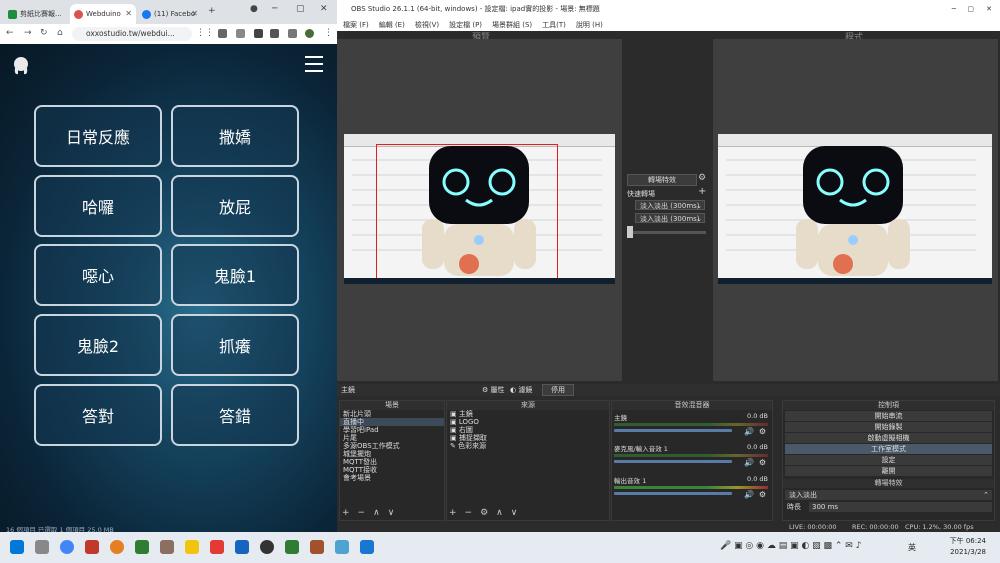  I want to click on action-button-wrong: 答錯, so click(235, 415).